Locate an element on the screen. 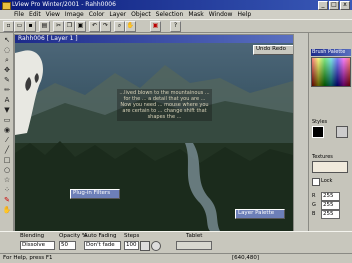 The width and height of the screenshot is (352, 263). plugin-filters-label: Plug-in Filters is located at coordinates (92, 193).